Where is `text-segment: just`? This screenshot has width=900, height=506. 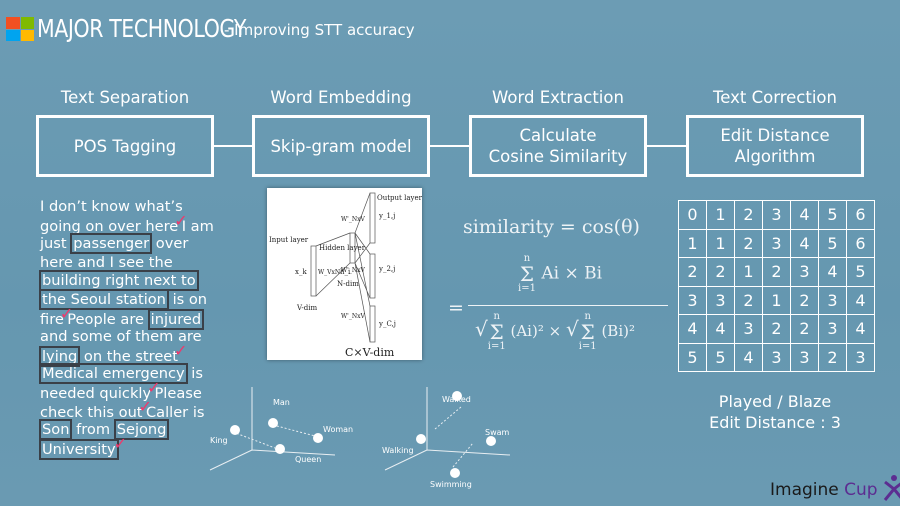 text-segment: just is located at coordinates (56, 244).